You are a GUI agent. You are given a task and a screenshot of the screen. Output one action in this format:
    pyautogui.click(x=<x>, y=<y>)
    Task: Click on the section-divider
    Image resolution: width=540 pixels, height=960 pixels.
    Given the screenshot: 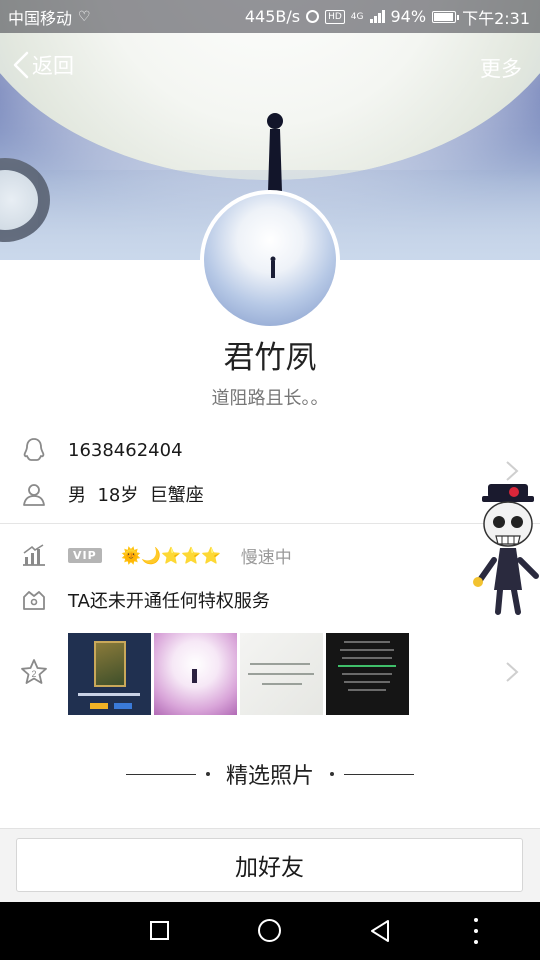 What is the action you would take?
    pyautogui.click(x=270, y=523)
    